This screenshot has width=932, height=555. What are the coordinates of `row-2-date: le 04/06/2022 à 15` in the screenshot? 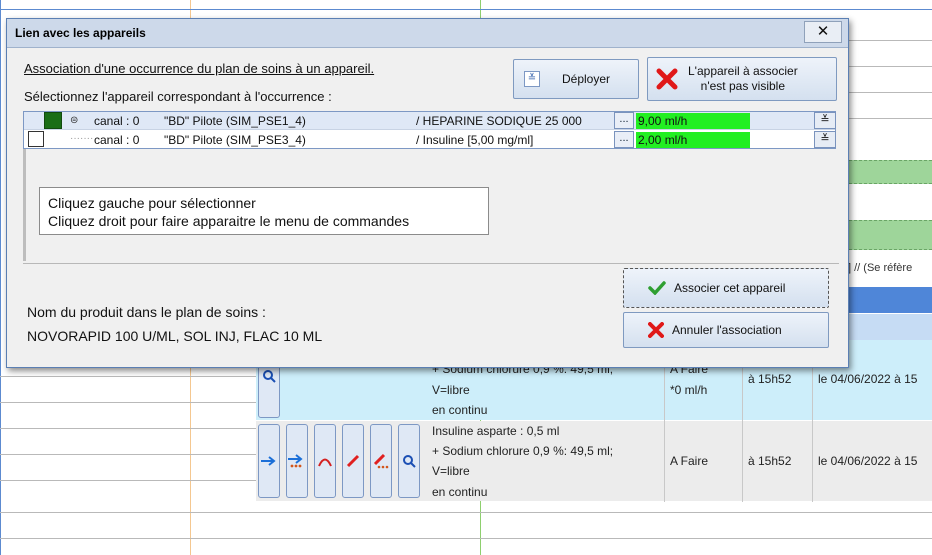 It's located at (868, 461).